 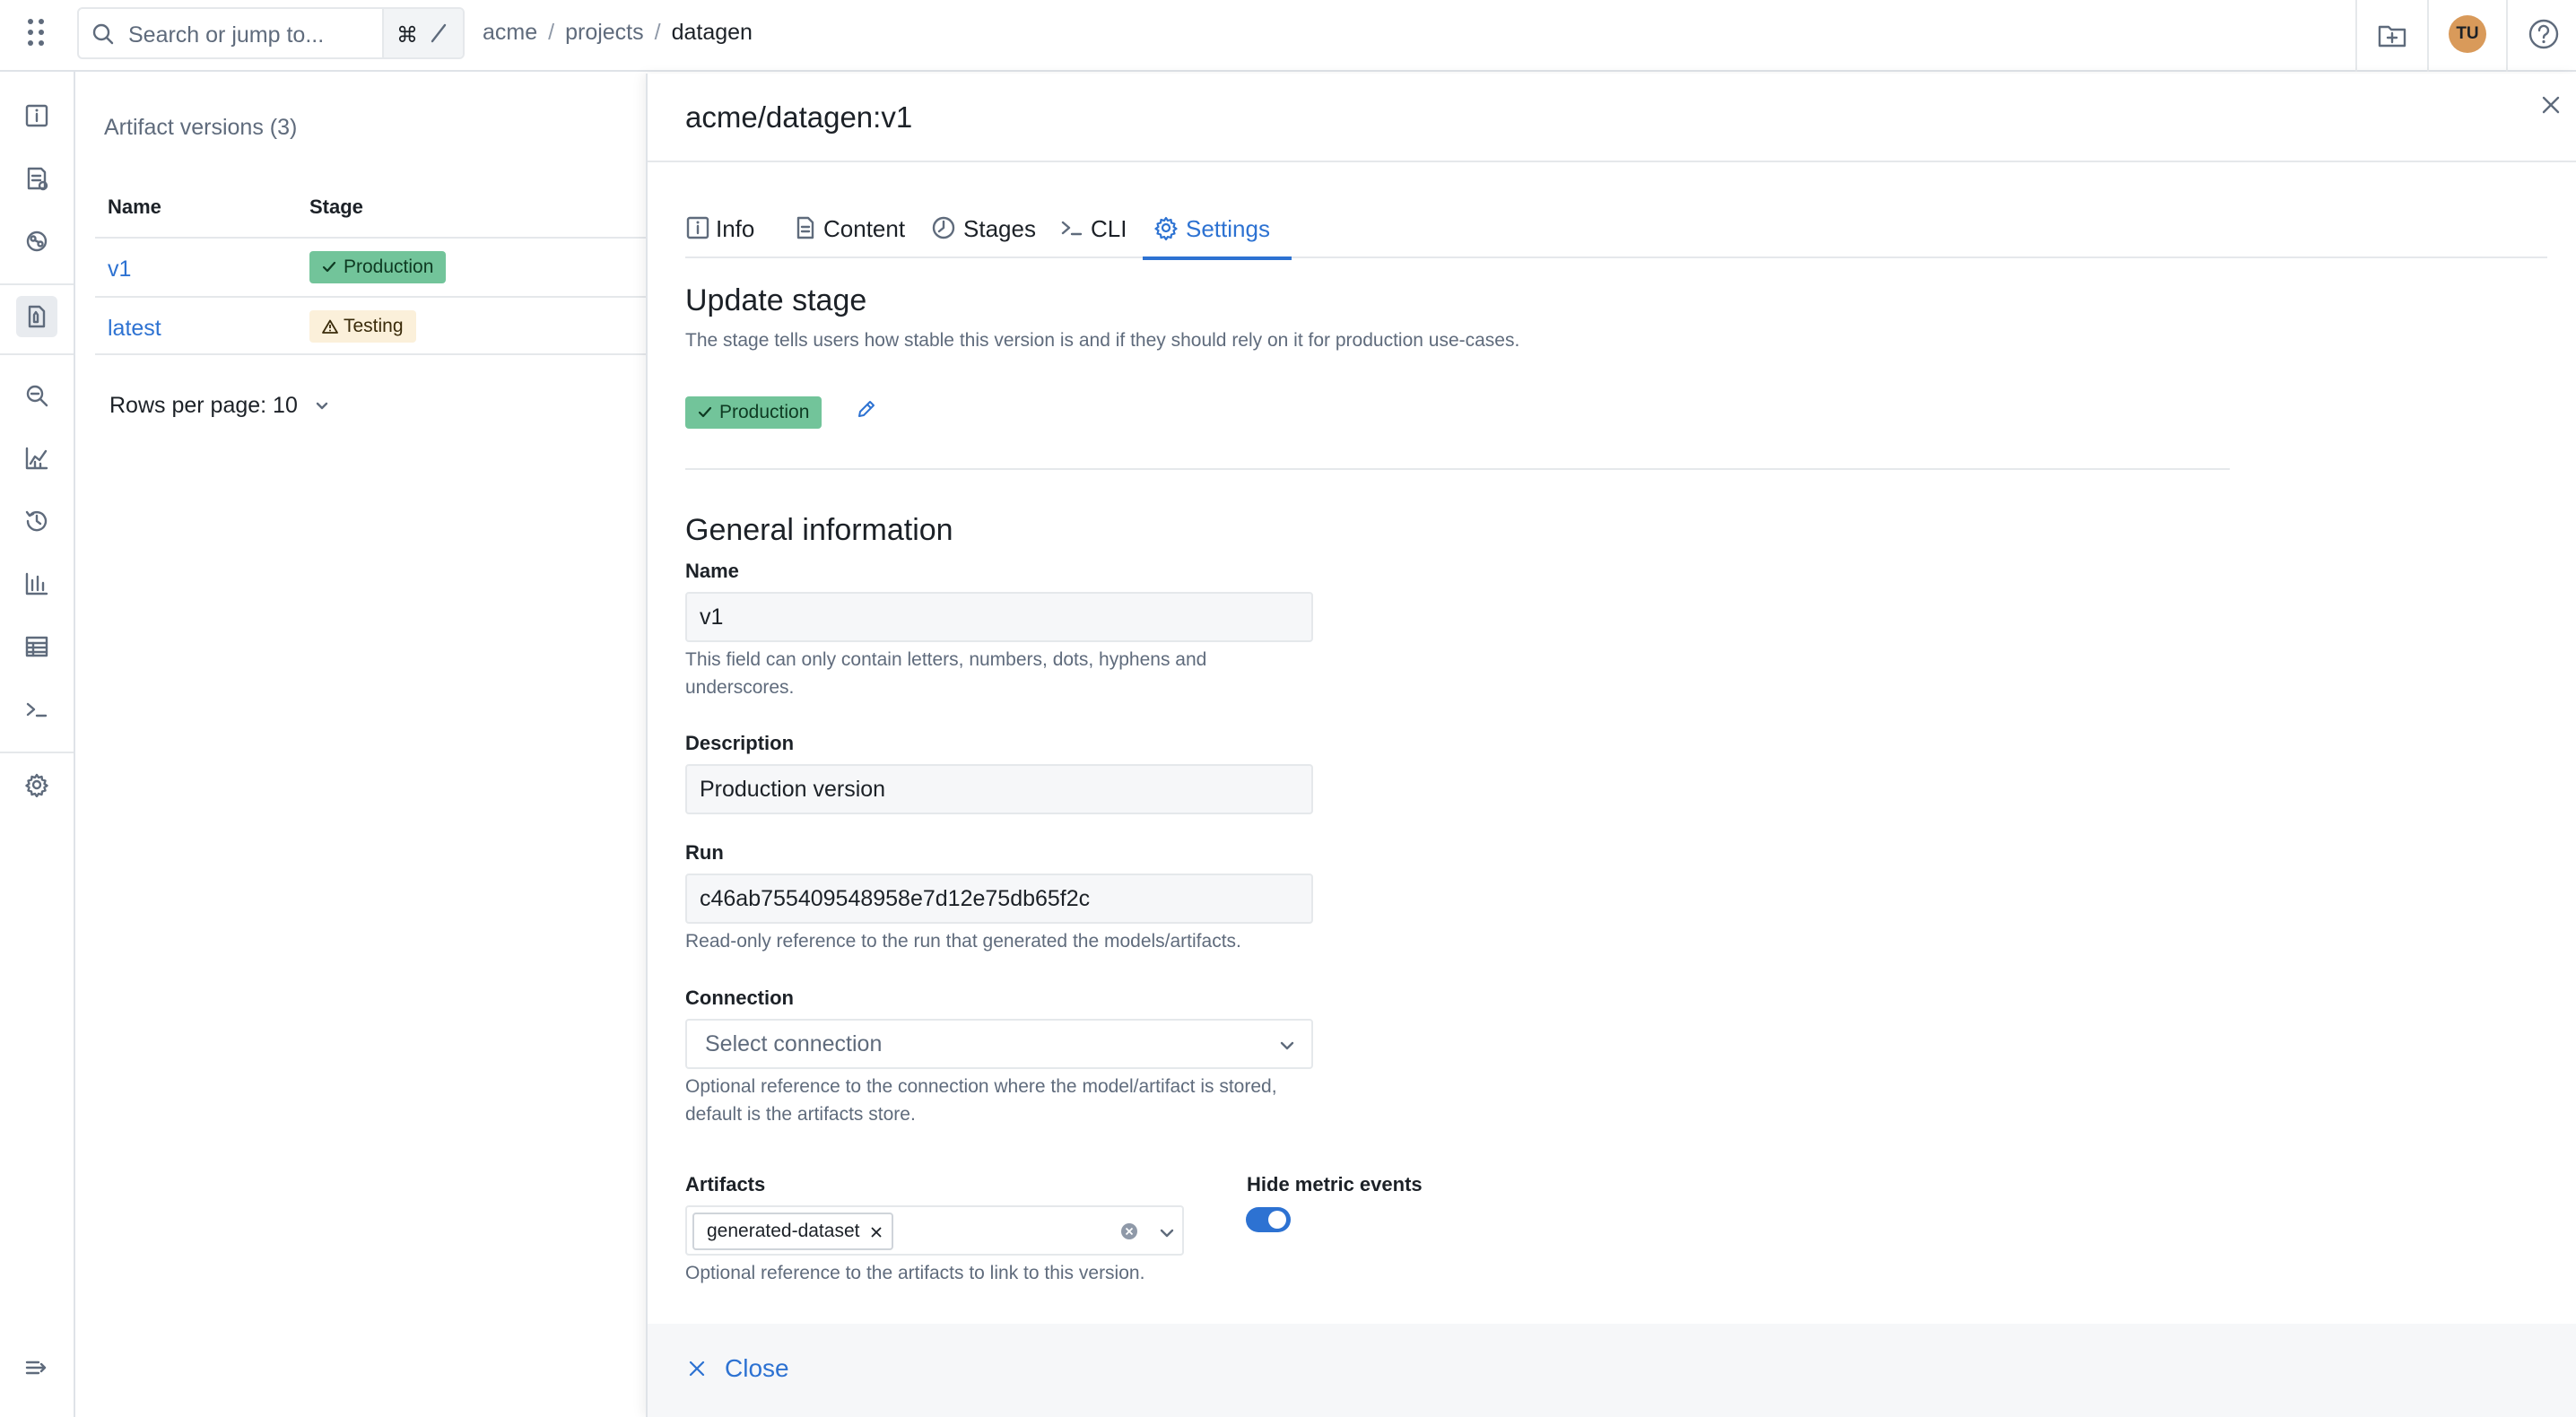 I want to click on nav-expand-icon, so click(x=36, y=1367).